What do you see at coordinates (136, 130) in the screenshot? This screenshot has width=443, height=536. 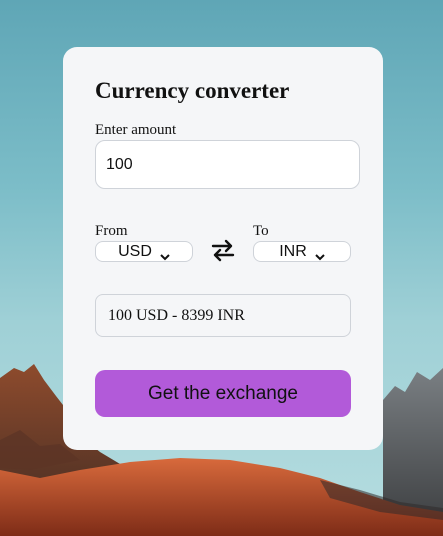 I see `amount-label: Enter amount` at bounding box center [136, 130].